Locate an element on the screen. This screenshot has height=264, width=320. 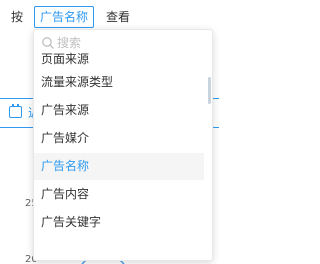
dimension-option: 广告内容 is located at coordinates (119, 194).